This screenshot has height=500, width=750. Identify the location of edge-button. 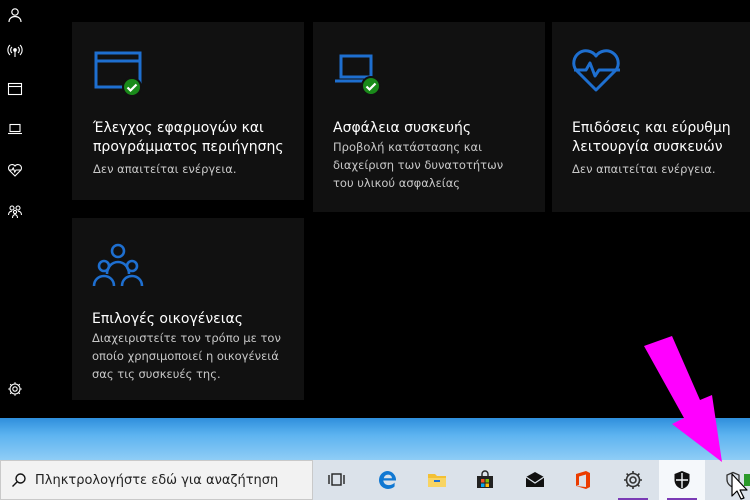
(388, 480).